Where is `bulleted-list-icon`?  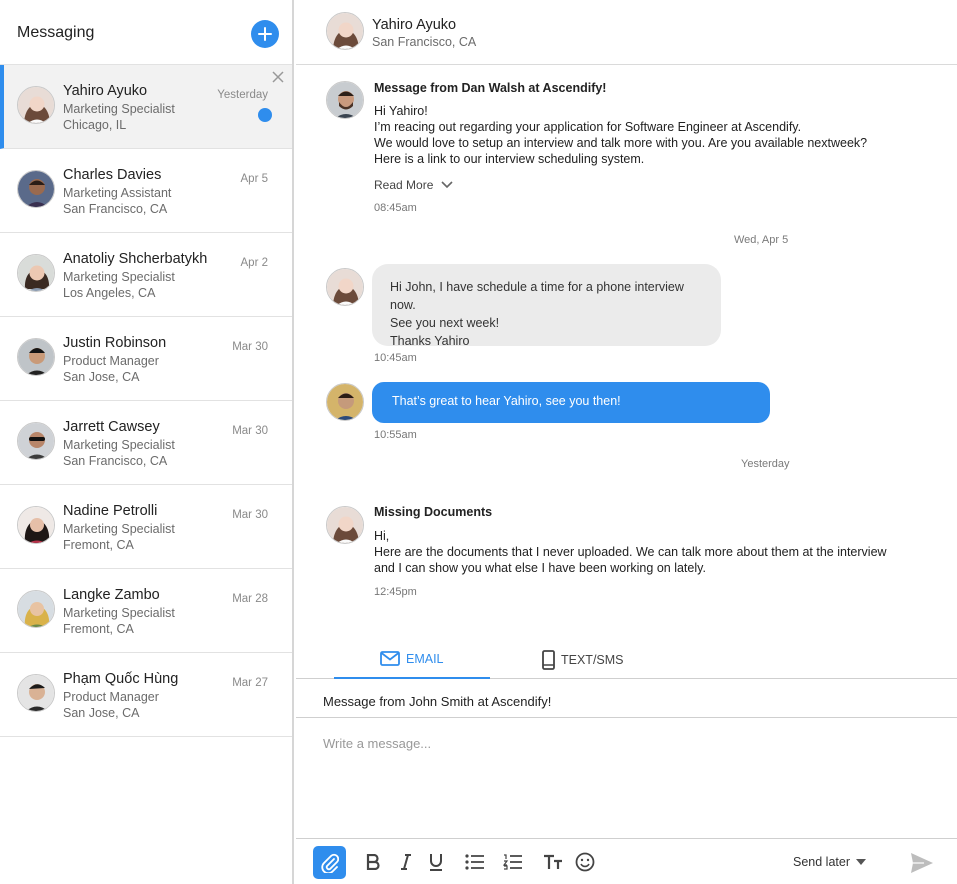
bulleted-list-icon is located at coordinates (474, 862).